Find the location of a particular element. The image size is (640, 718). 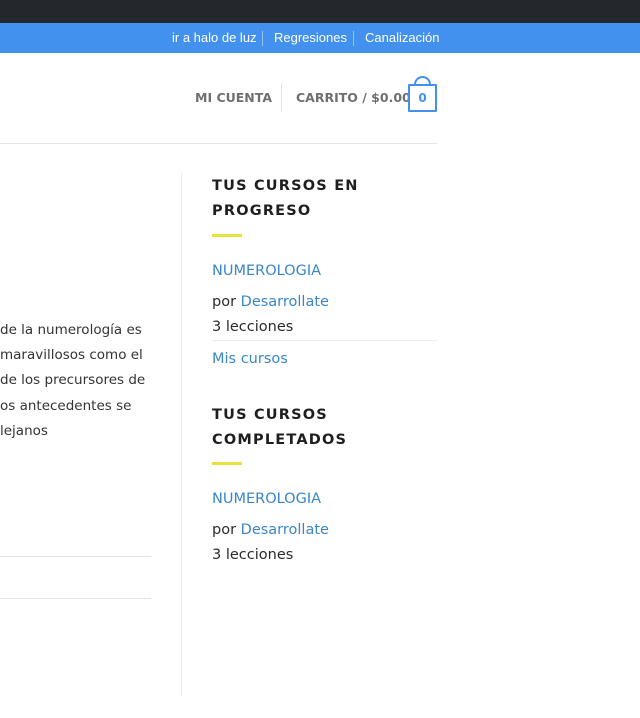

my-account-link: MI CUENTA is located at coordinates (233, 97).